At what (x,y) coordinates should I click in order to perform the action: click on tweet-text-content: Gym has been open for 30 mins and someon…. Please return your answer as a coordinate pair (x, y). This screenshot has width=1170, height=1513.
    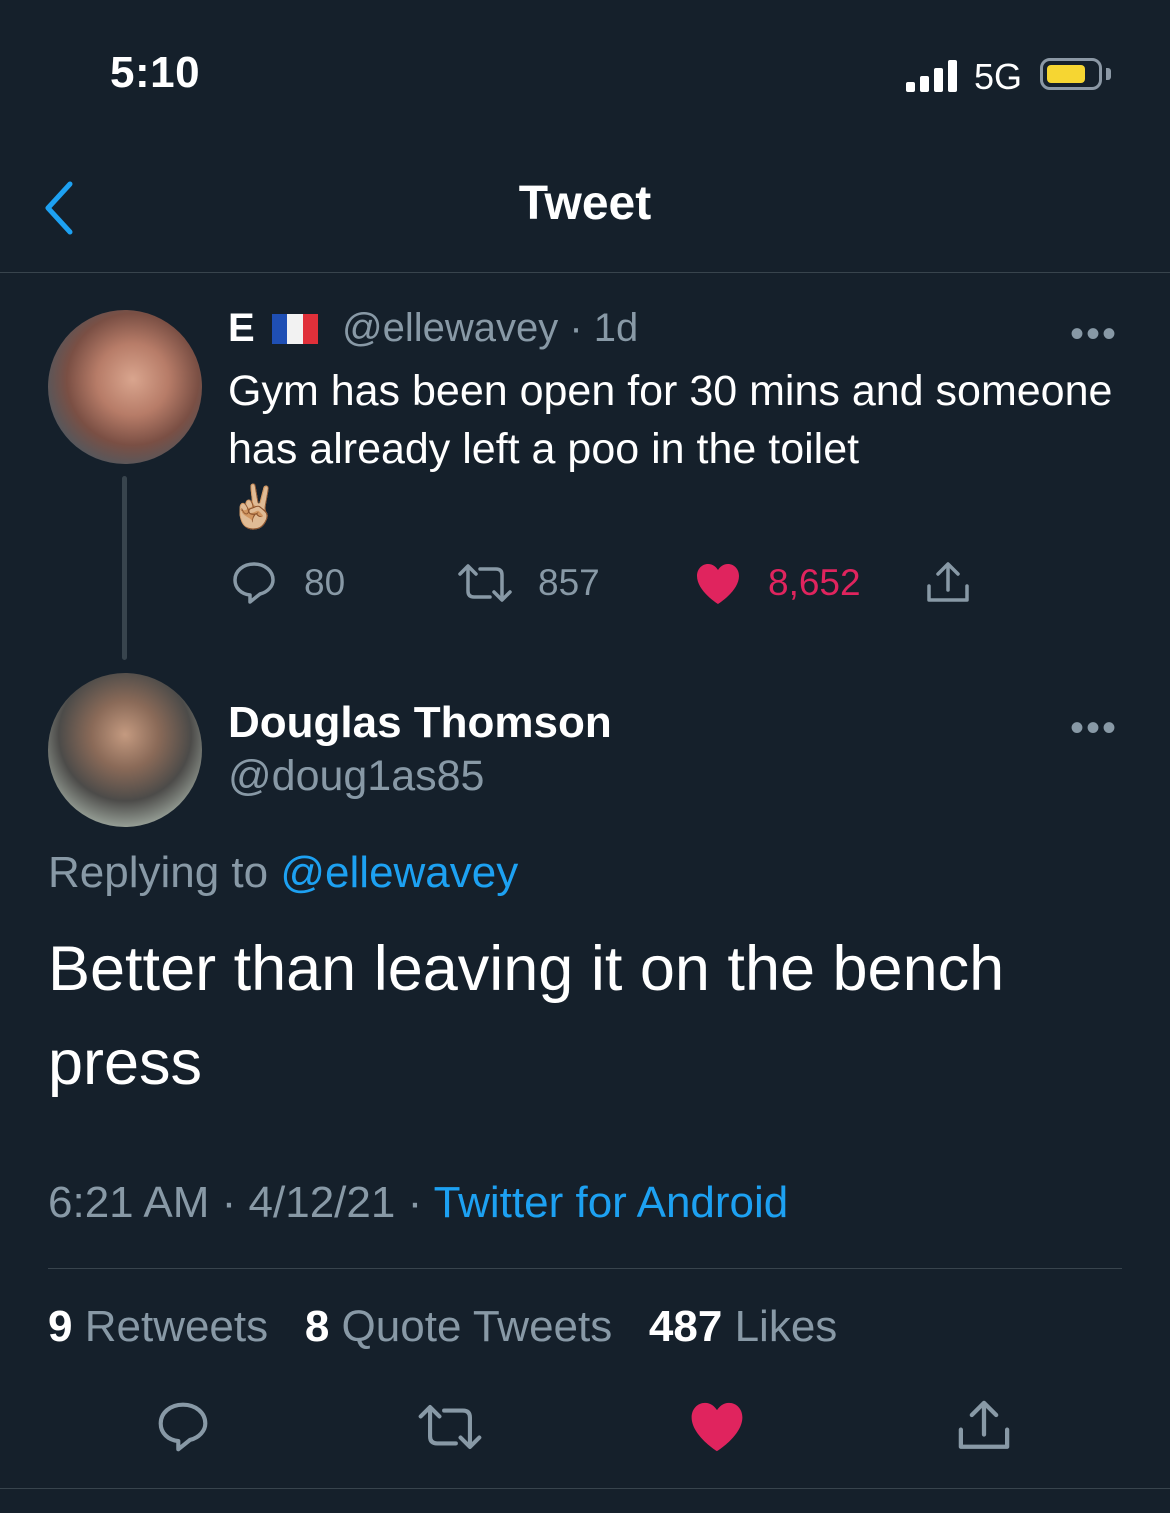
    Looking at the image, I should click on (670, 420).